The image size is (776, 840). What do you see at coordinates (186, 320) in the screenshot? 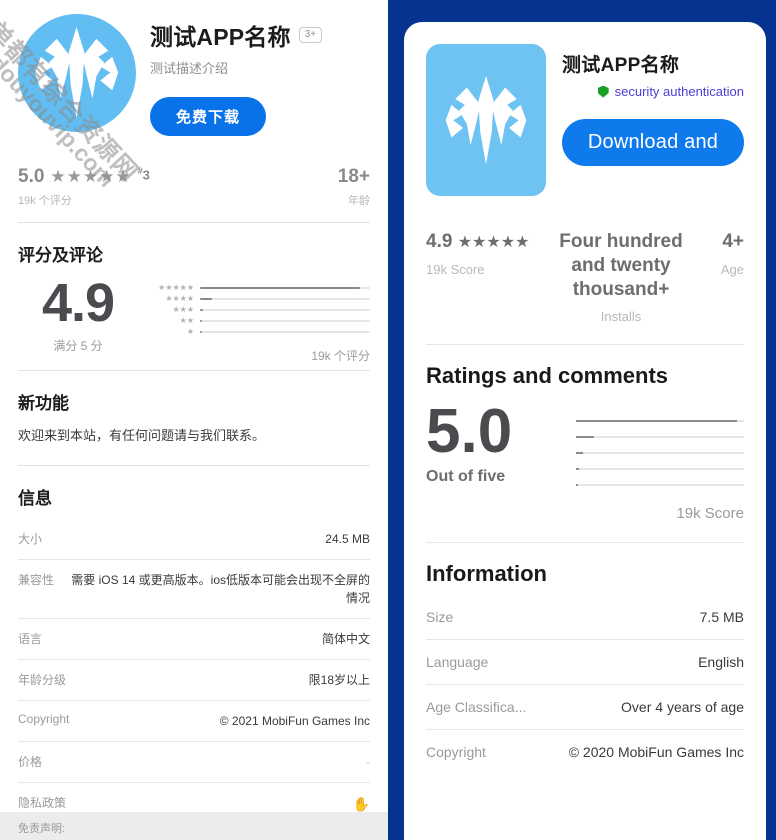
I see `histogram-stars: ★★` at bounding box center [186, 320].